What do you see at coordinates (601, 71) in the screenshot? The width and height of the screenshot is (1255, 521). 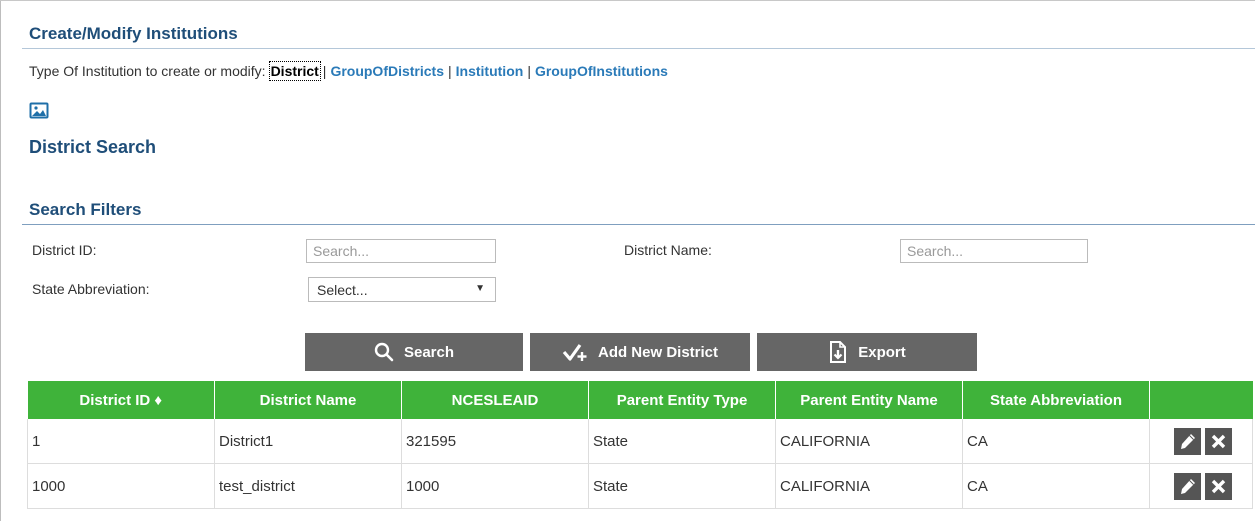 I see `type-link-groupofinstitutions: GroupOfInstitutions` at bounding box center [601, 71].